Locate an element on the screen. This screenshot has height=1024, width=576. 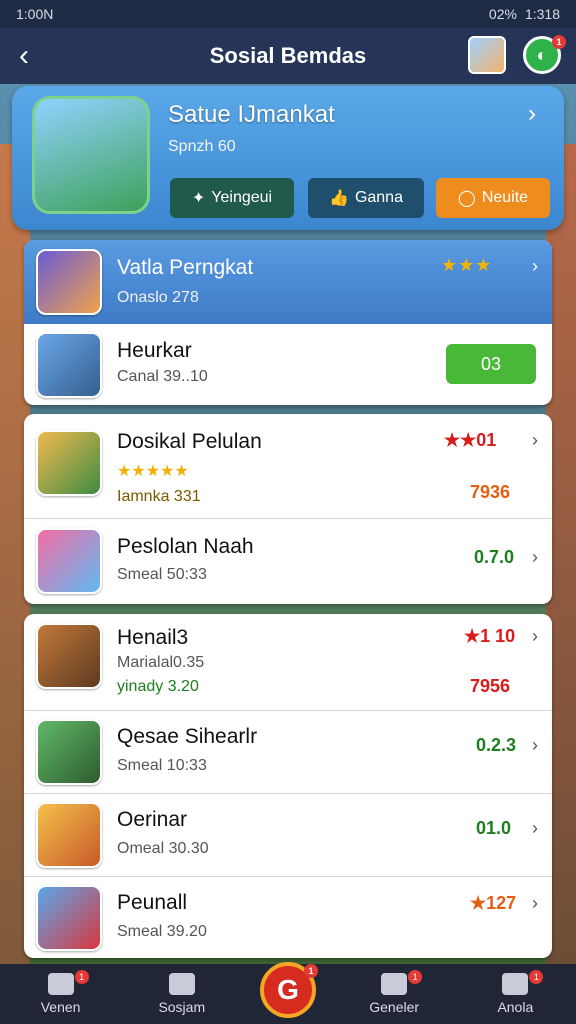
hero-name: Satue IJmankat is located at coordinates (251, 114).